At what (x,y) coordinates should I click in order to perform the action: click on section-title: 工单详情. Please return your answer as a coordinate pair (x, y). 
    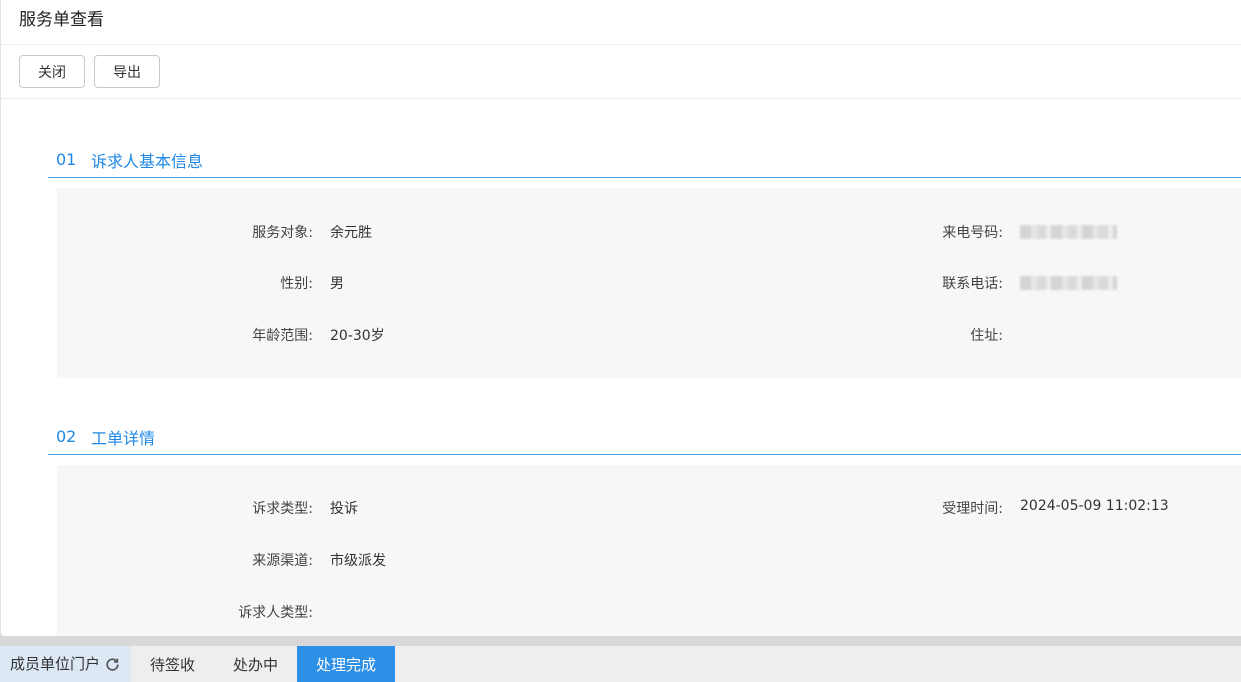
    Looking at the image, I should click on (123, 438).